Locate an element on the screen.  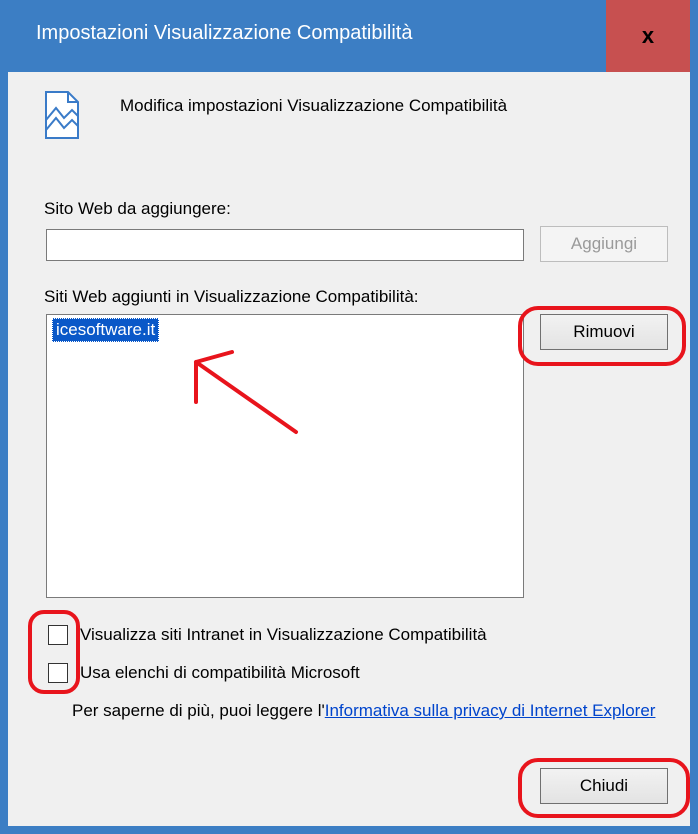
add-site-label: Sito Web da aggiungere: is located at coordinates (137, 208).